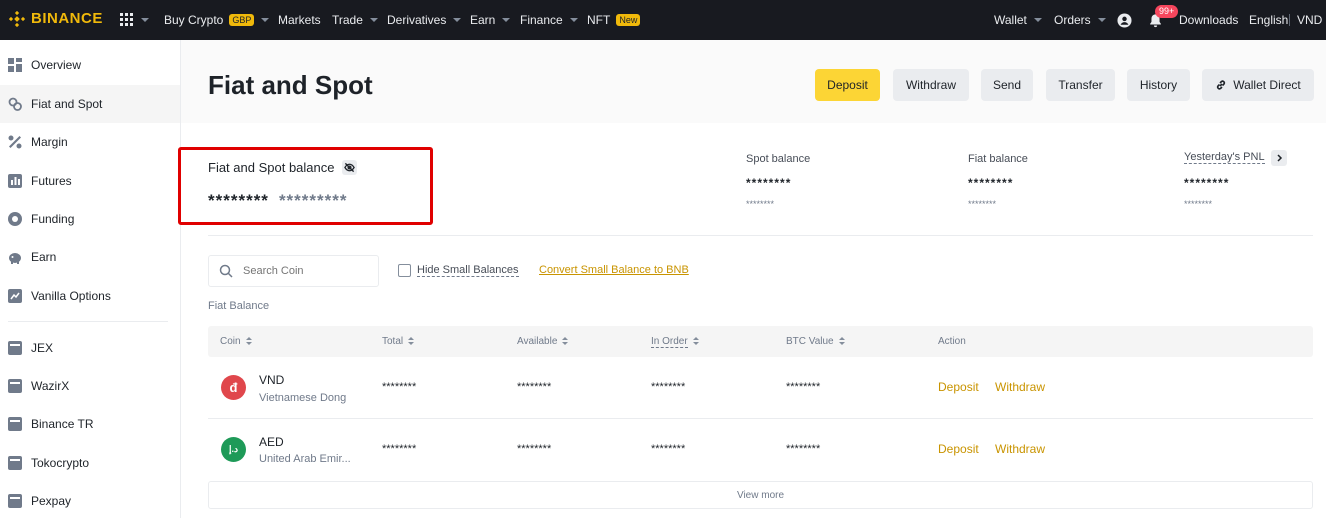  What do you see at coordinates (56, 18) in the screenshot?
I see `binance-logo: BINANCE` at bounding box center [56, 18].